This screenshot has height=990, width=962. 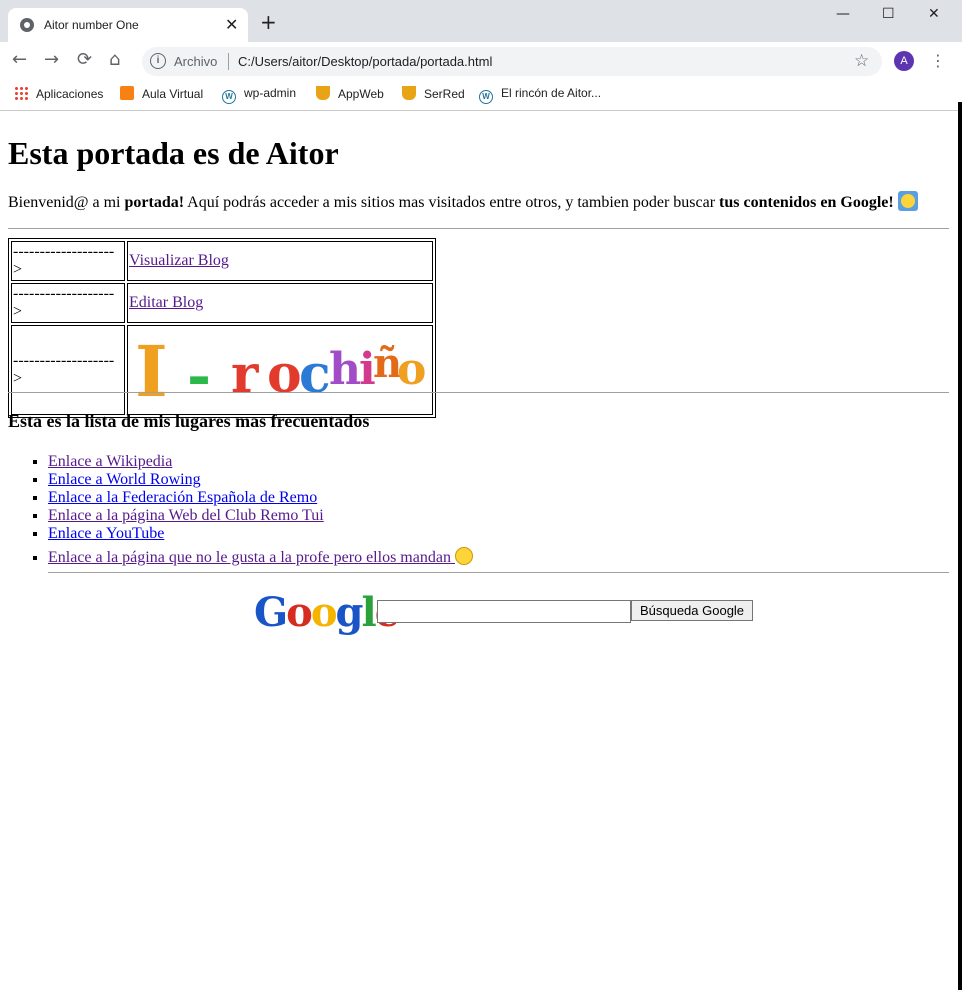 What do you see at coordinates (271, 612) in the screenshot?
I see `google-letter: G` at bounding box center [271, 612].